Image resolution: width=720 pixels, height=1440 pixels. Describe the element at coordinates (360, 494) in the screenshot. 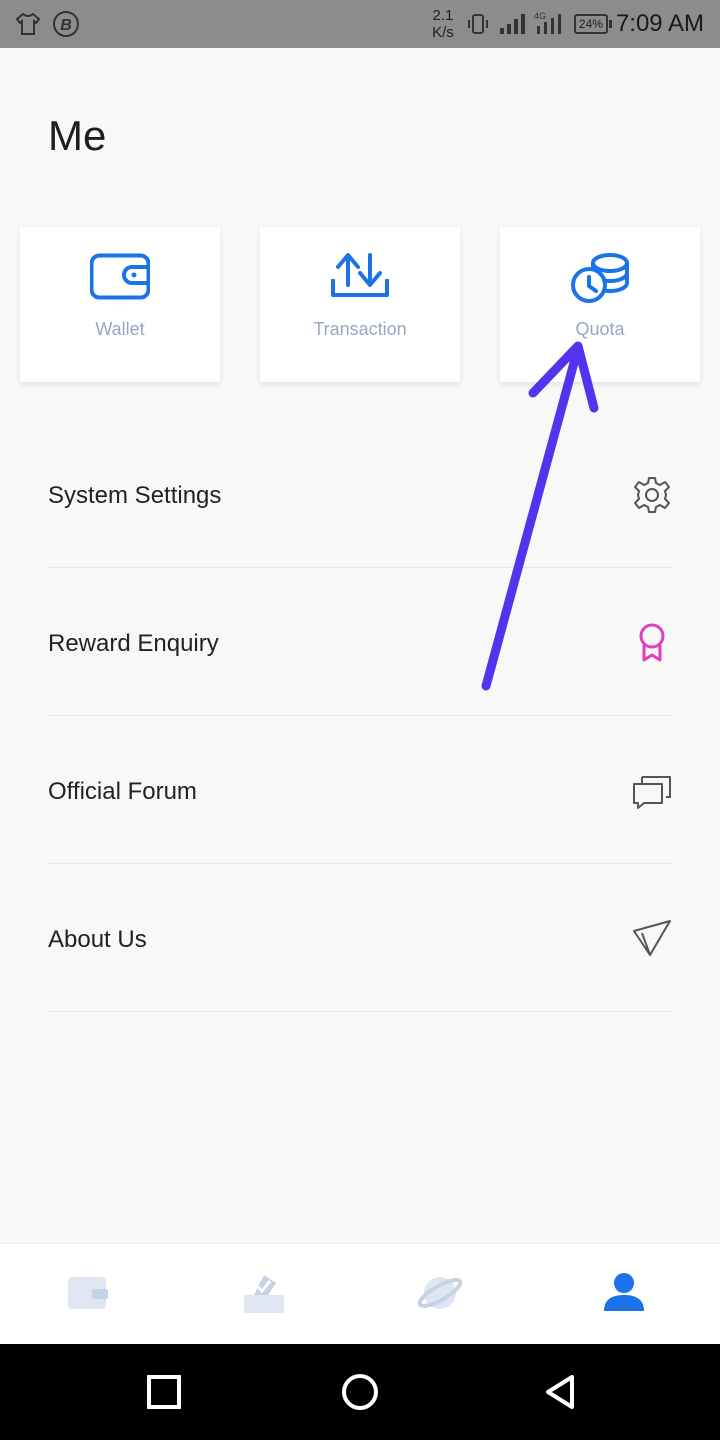

I see `menu-item-system-settings: System Settings` at that location.